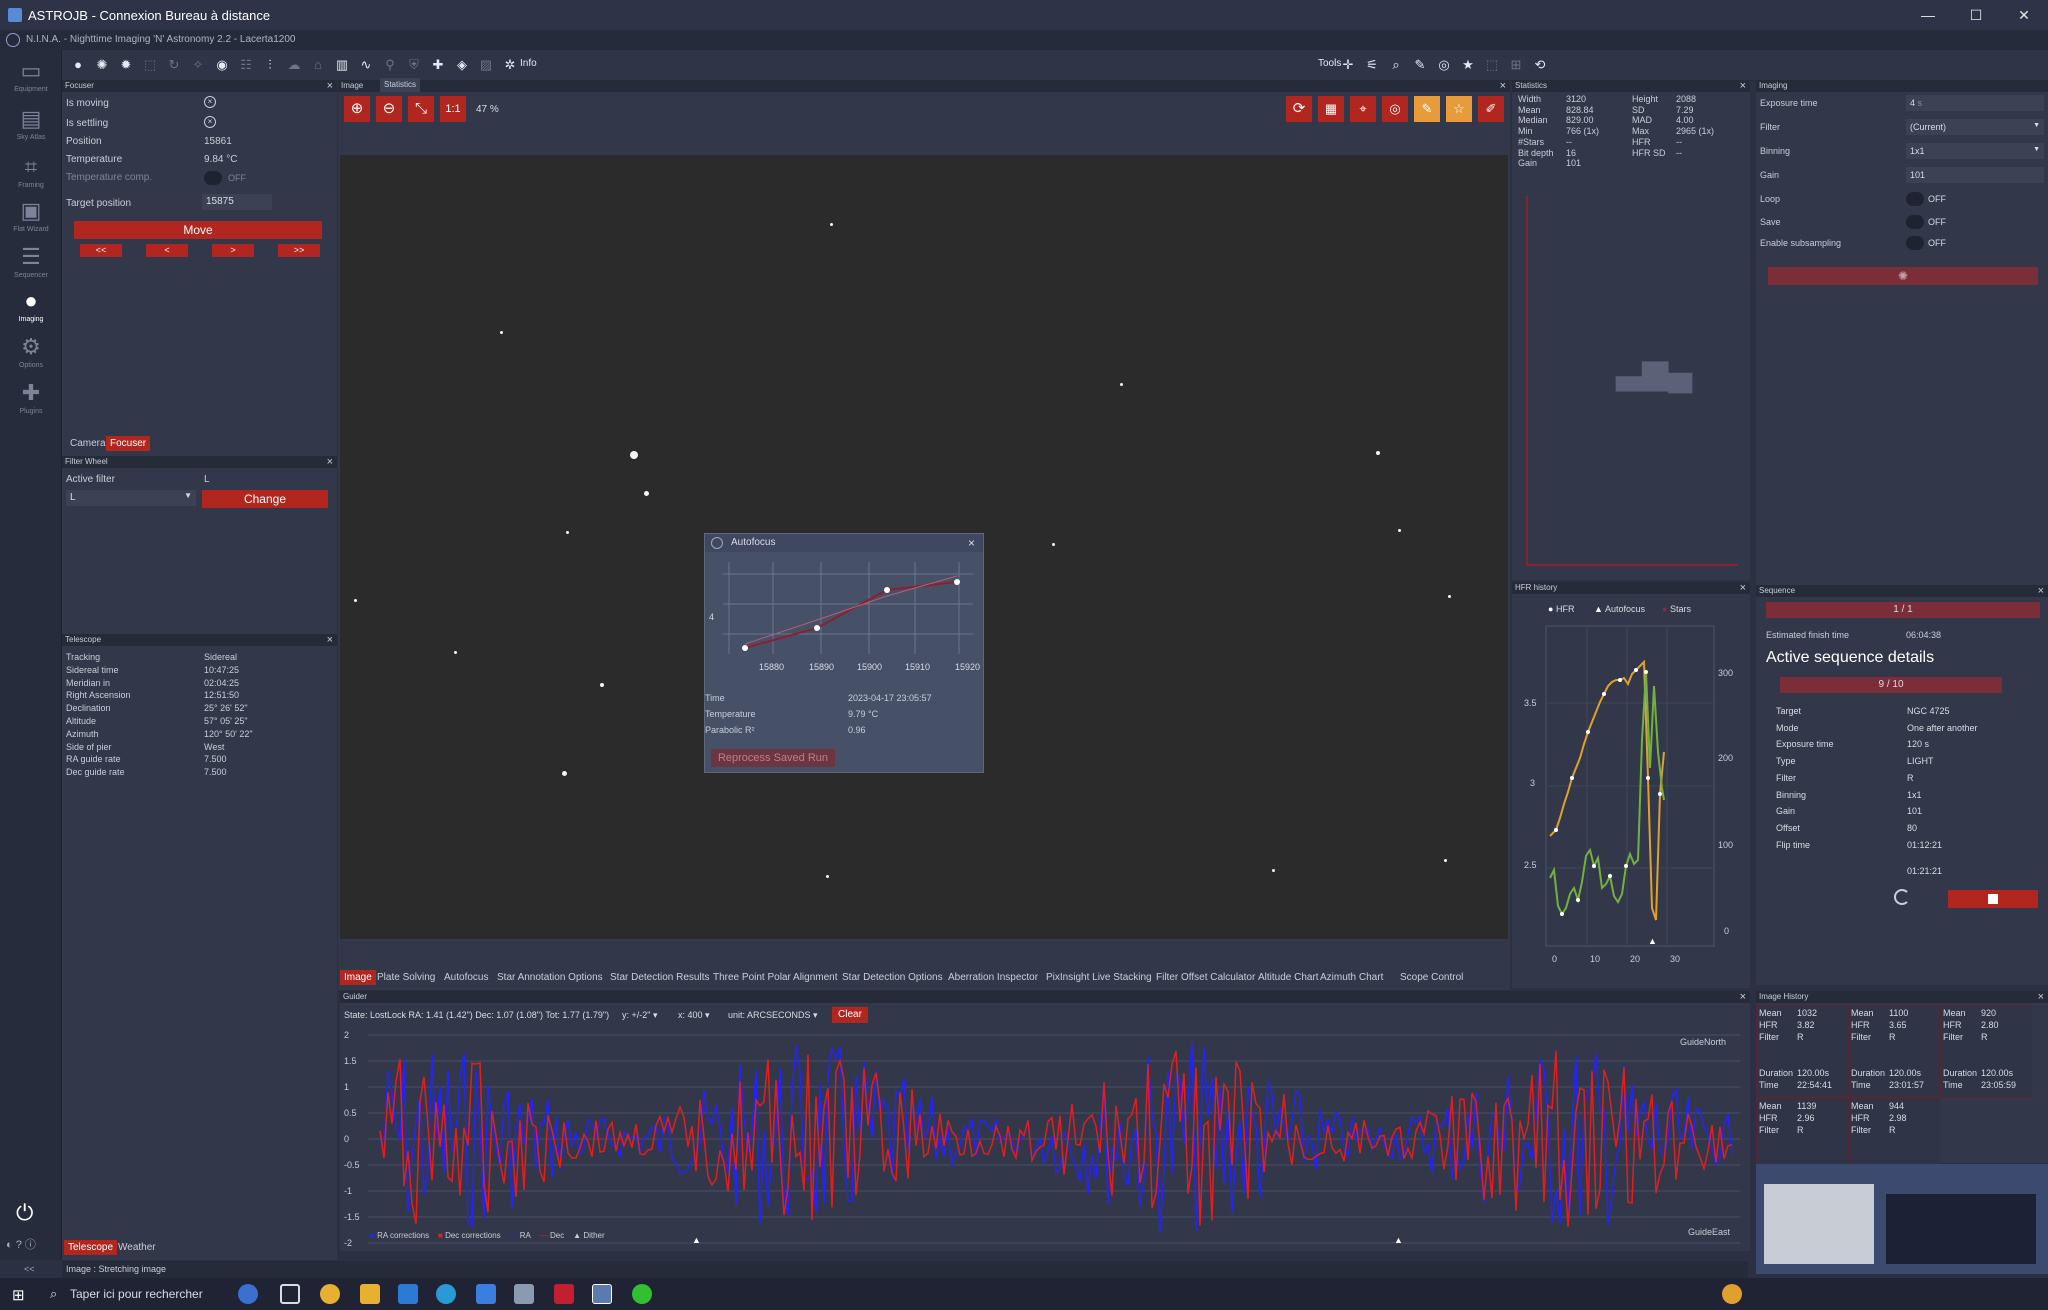 This screenshot has height=1310, width=2048. I want to click on zoom-1to1-button: 1:1, so click(453, 109).